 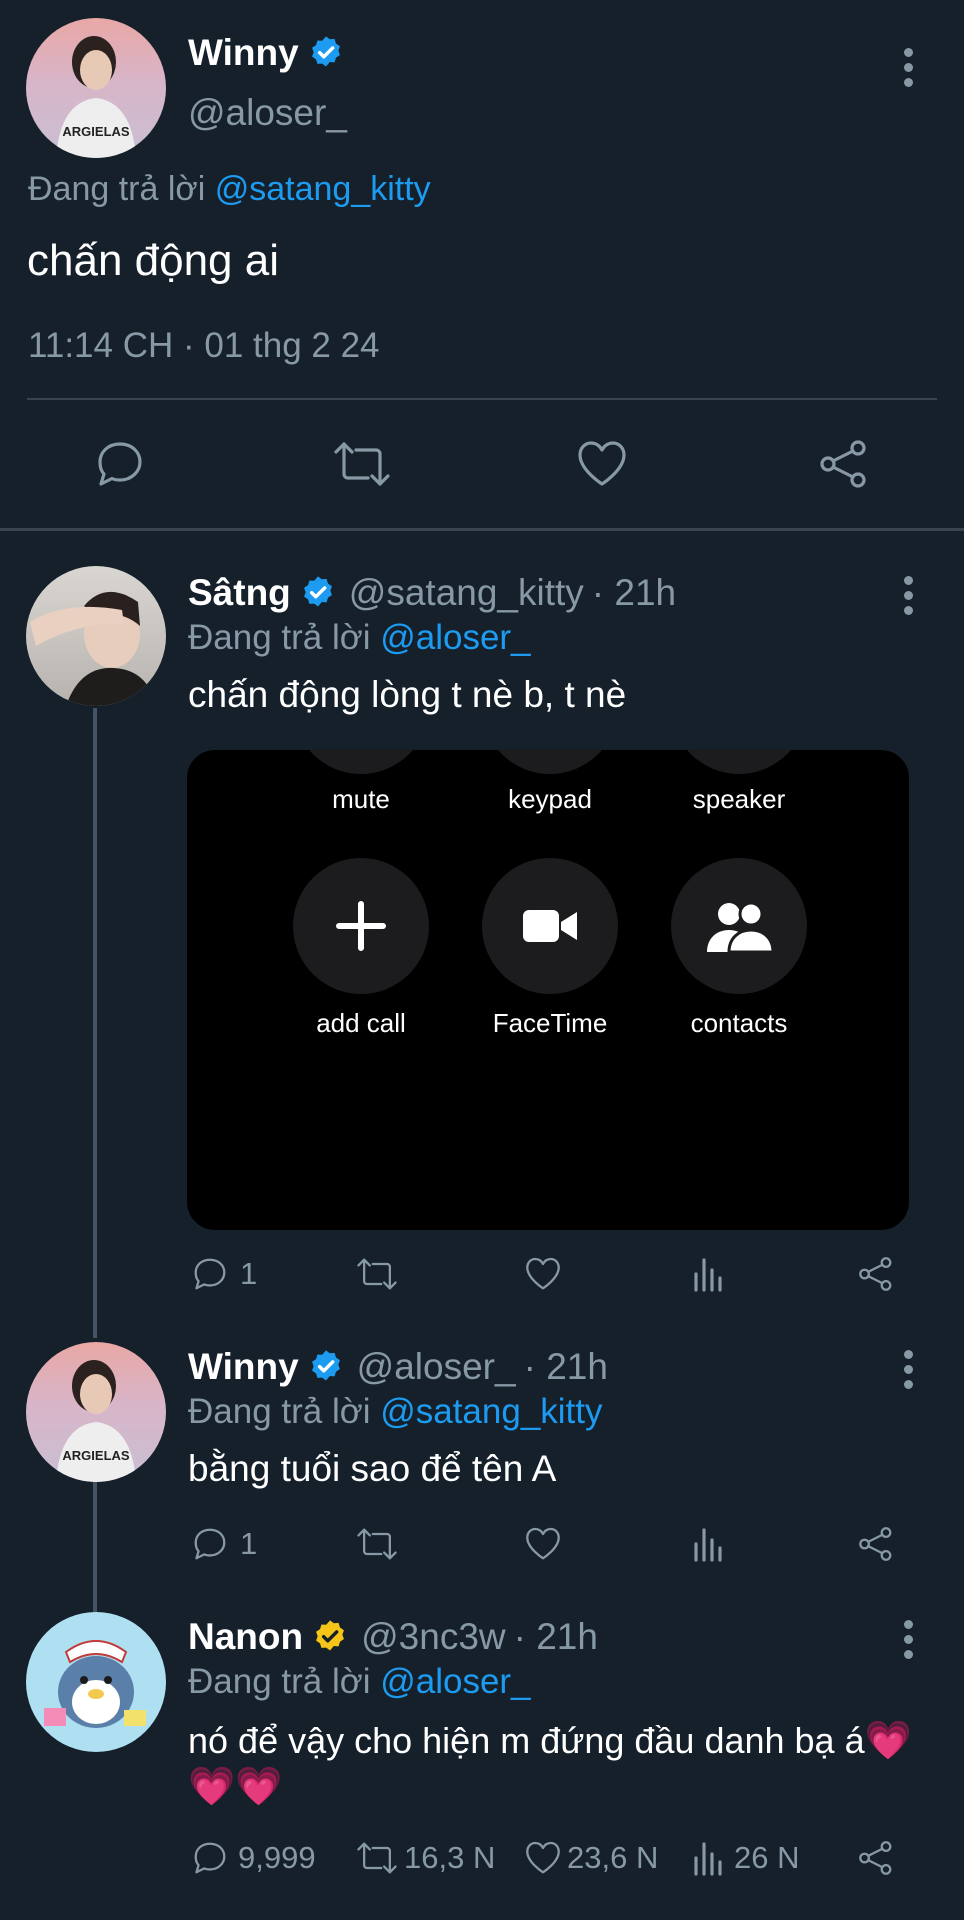 What do you see at coordinates (450, 1857) in the screenshot?
I see `retweet-count: 16,3 N` at bounding box center [450, 1857].